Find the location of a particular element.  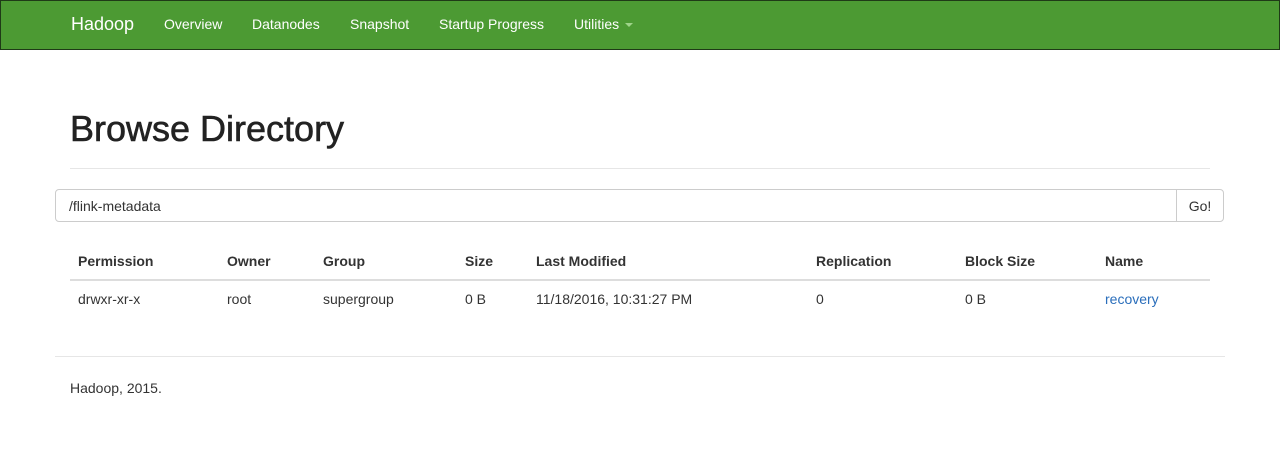

column-header-group: Group is located at coordinates (344, 261).